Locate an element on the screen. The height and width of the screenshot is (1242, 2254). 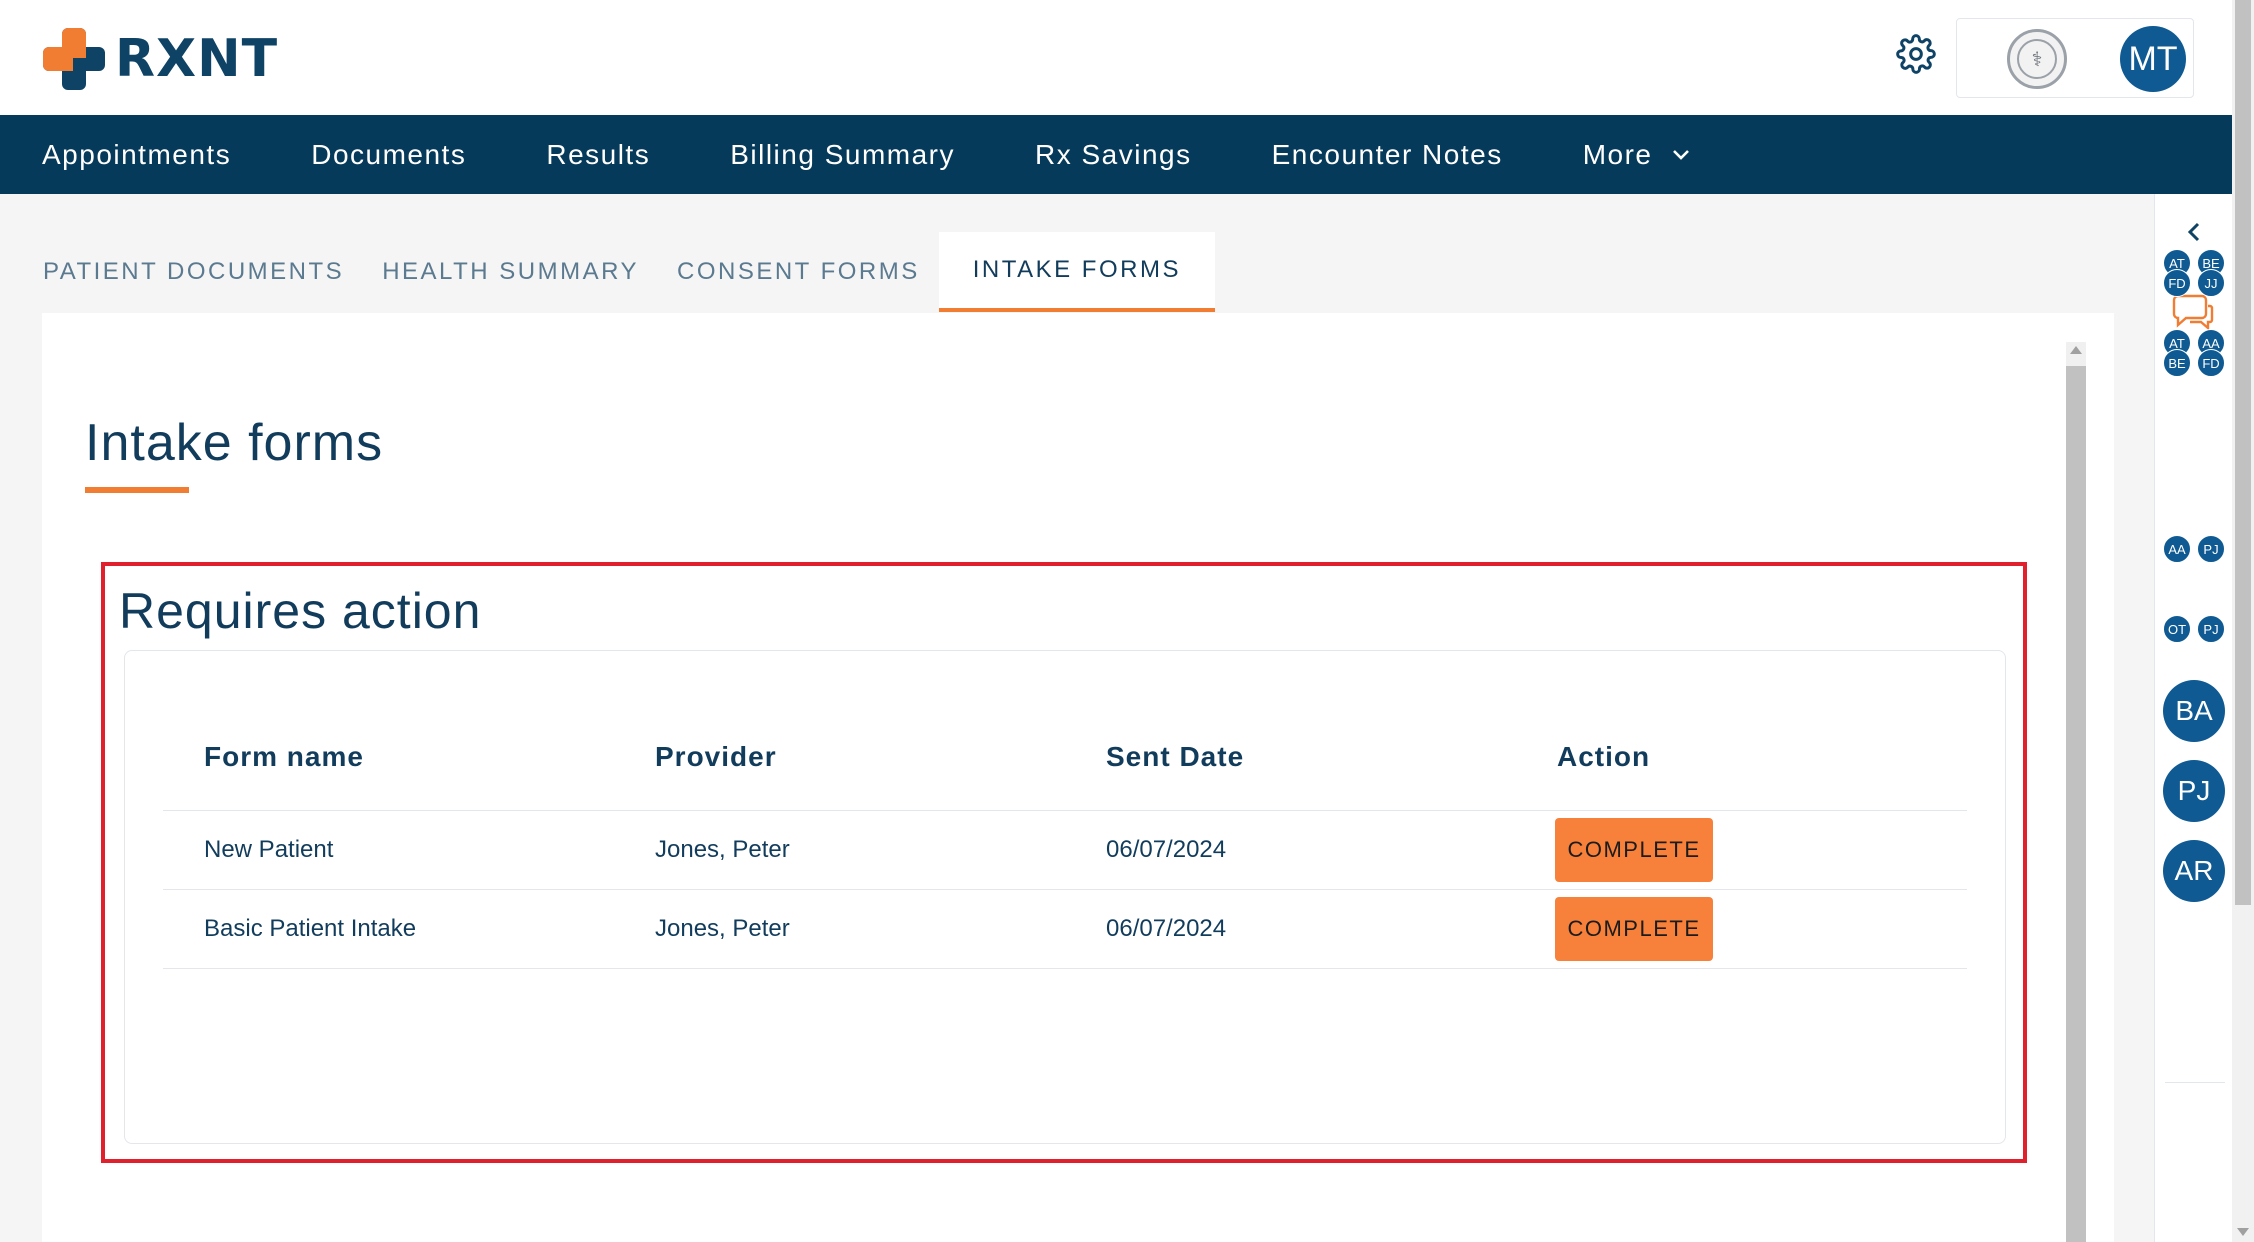
nav-results: Results is located at coordinates (598, 155).